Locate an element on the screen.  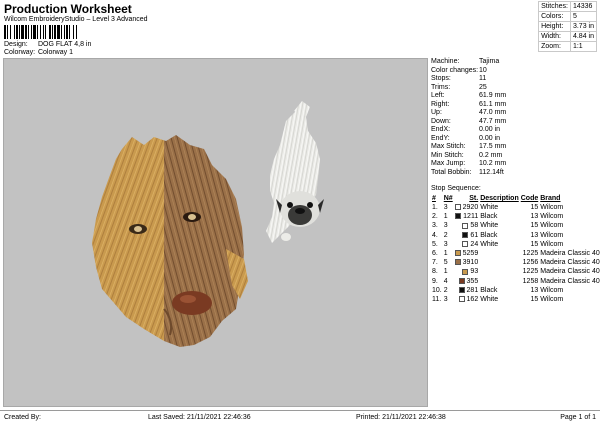
row-stitches: 355 is located at coordinates (472, 281).